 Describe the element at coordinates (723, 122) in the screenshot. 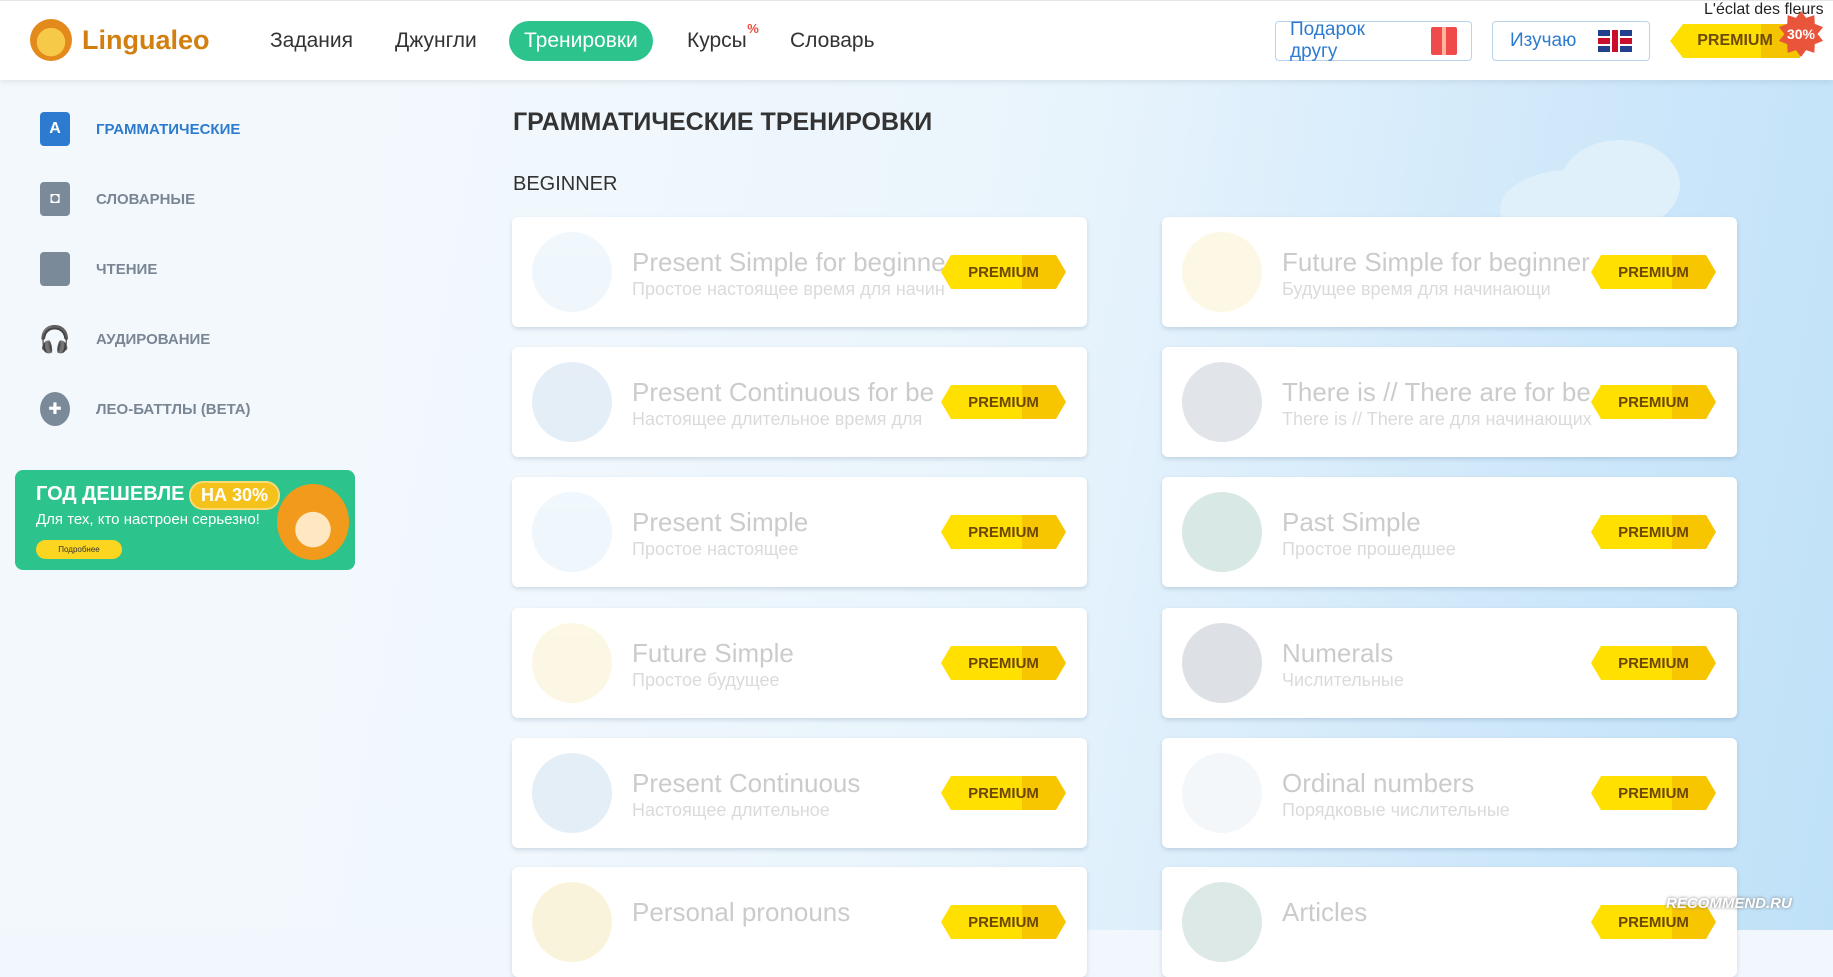

I see `page-title: ГРАММАТИЧЕСКИЕ ТРЕНИРОВКИ` at that location.